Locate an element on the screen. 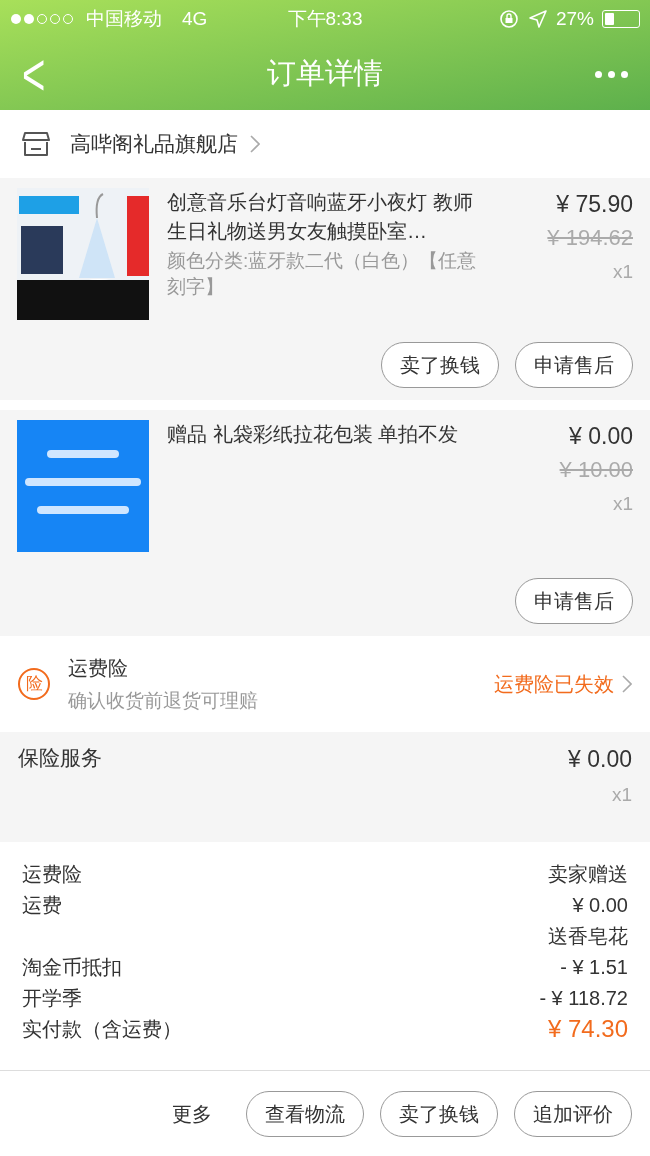 The width and height of the screenshot is (650, 1156). carrier-text: 中国移动 is located at coordinates (124, 18).